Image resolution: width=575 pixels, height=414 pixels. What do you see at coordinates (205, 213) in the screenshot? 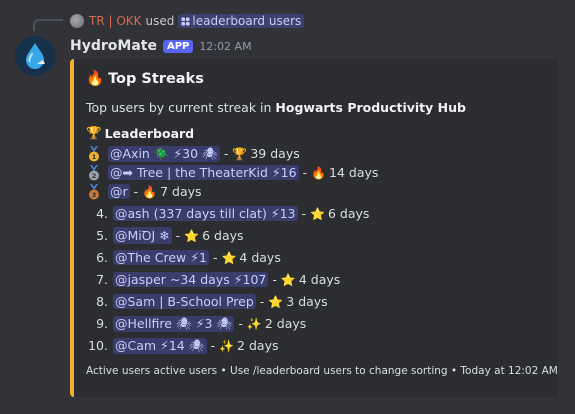
I see `user-mention: @ash (337 days till clat) ⚡13` at bounding box center [205, 213].